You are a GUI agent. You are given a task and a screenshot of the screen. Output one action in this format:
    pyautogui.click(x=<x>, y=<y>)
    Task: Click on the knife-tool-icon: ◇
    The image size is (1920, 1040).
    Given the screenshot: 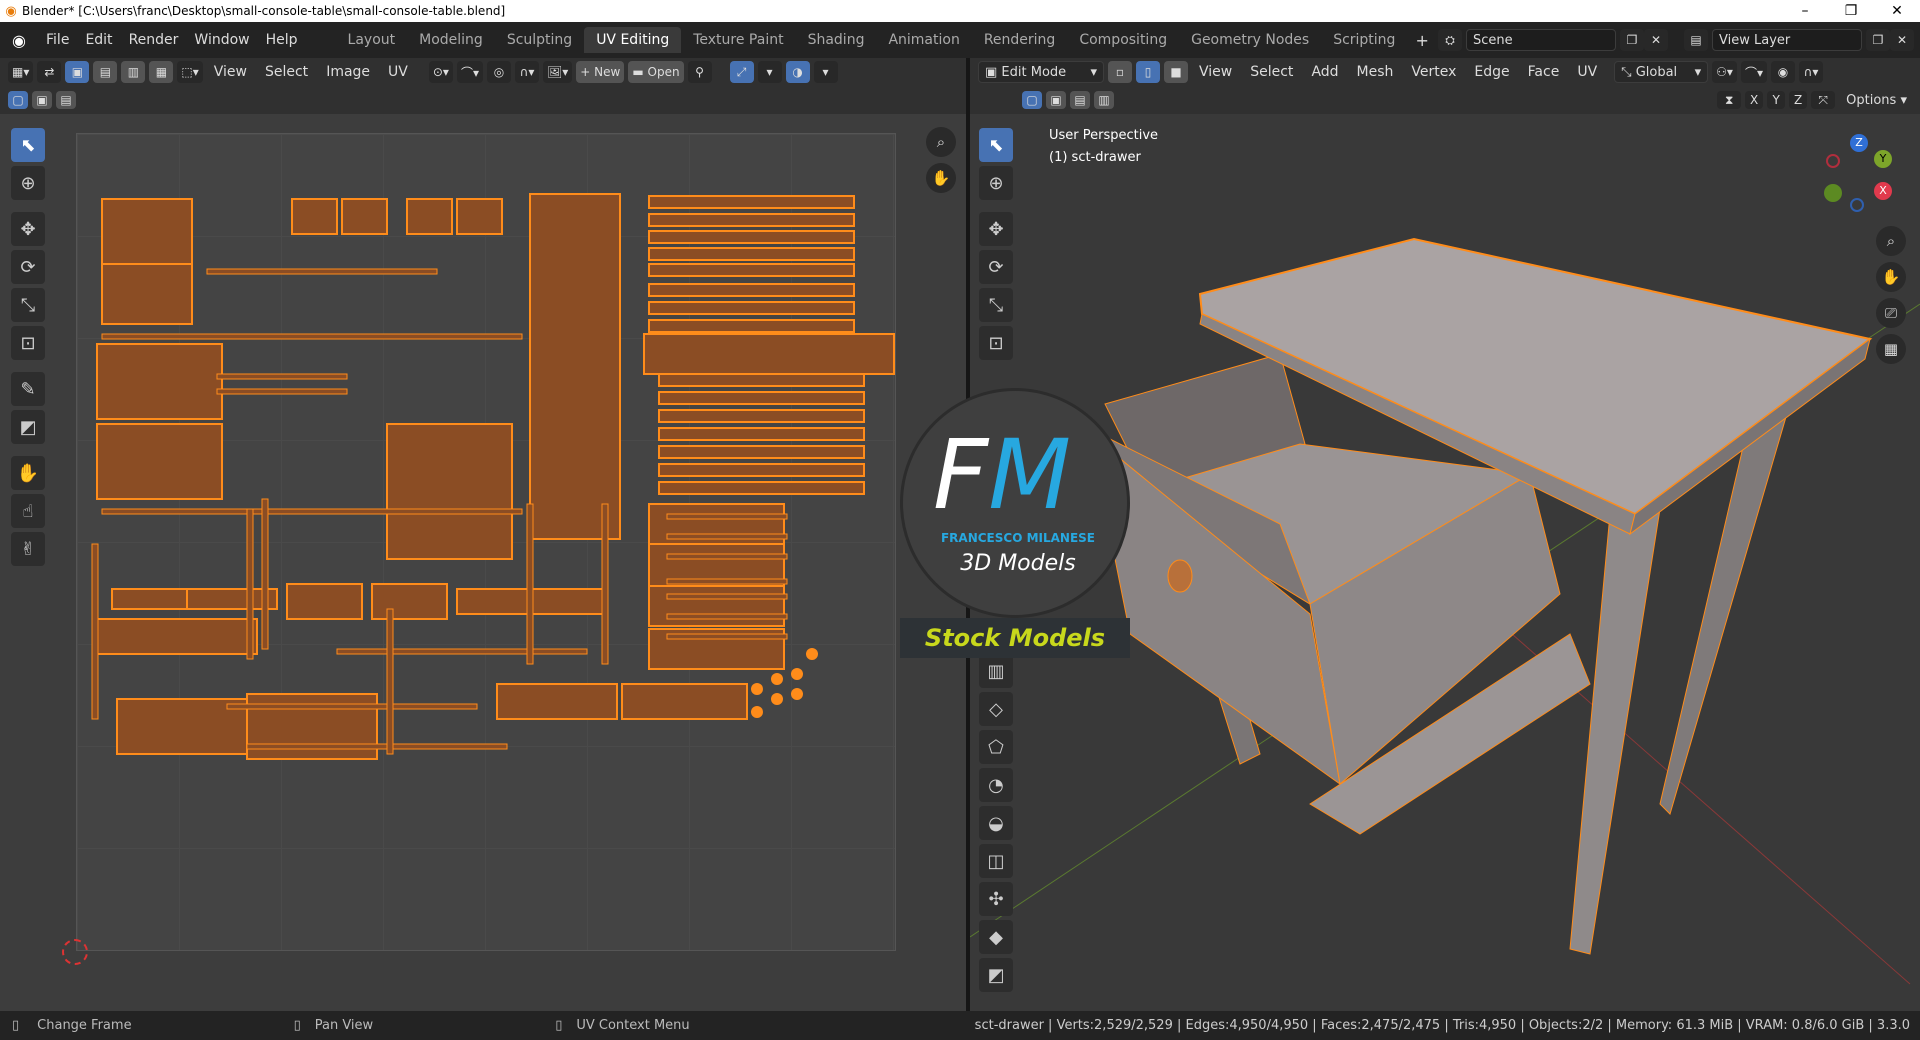 What is the action you would take?
    pyautogui.click(x=996, y=709)
    